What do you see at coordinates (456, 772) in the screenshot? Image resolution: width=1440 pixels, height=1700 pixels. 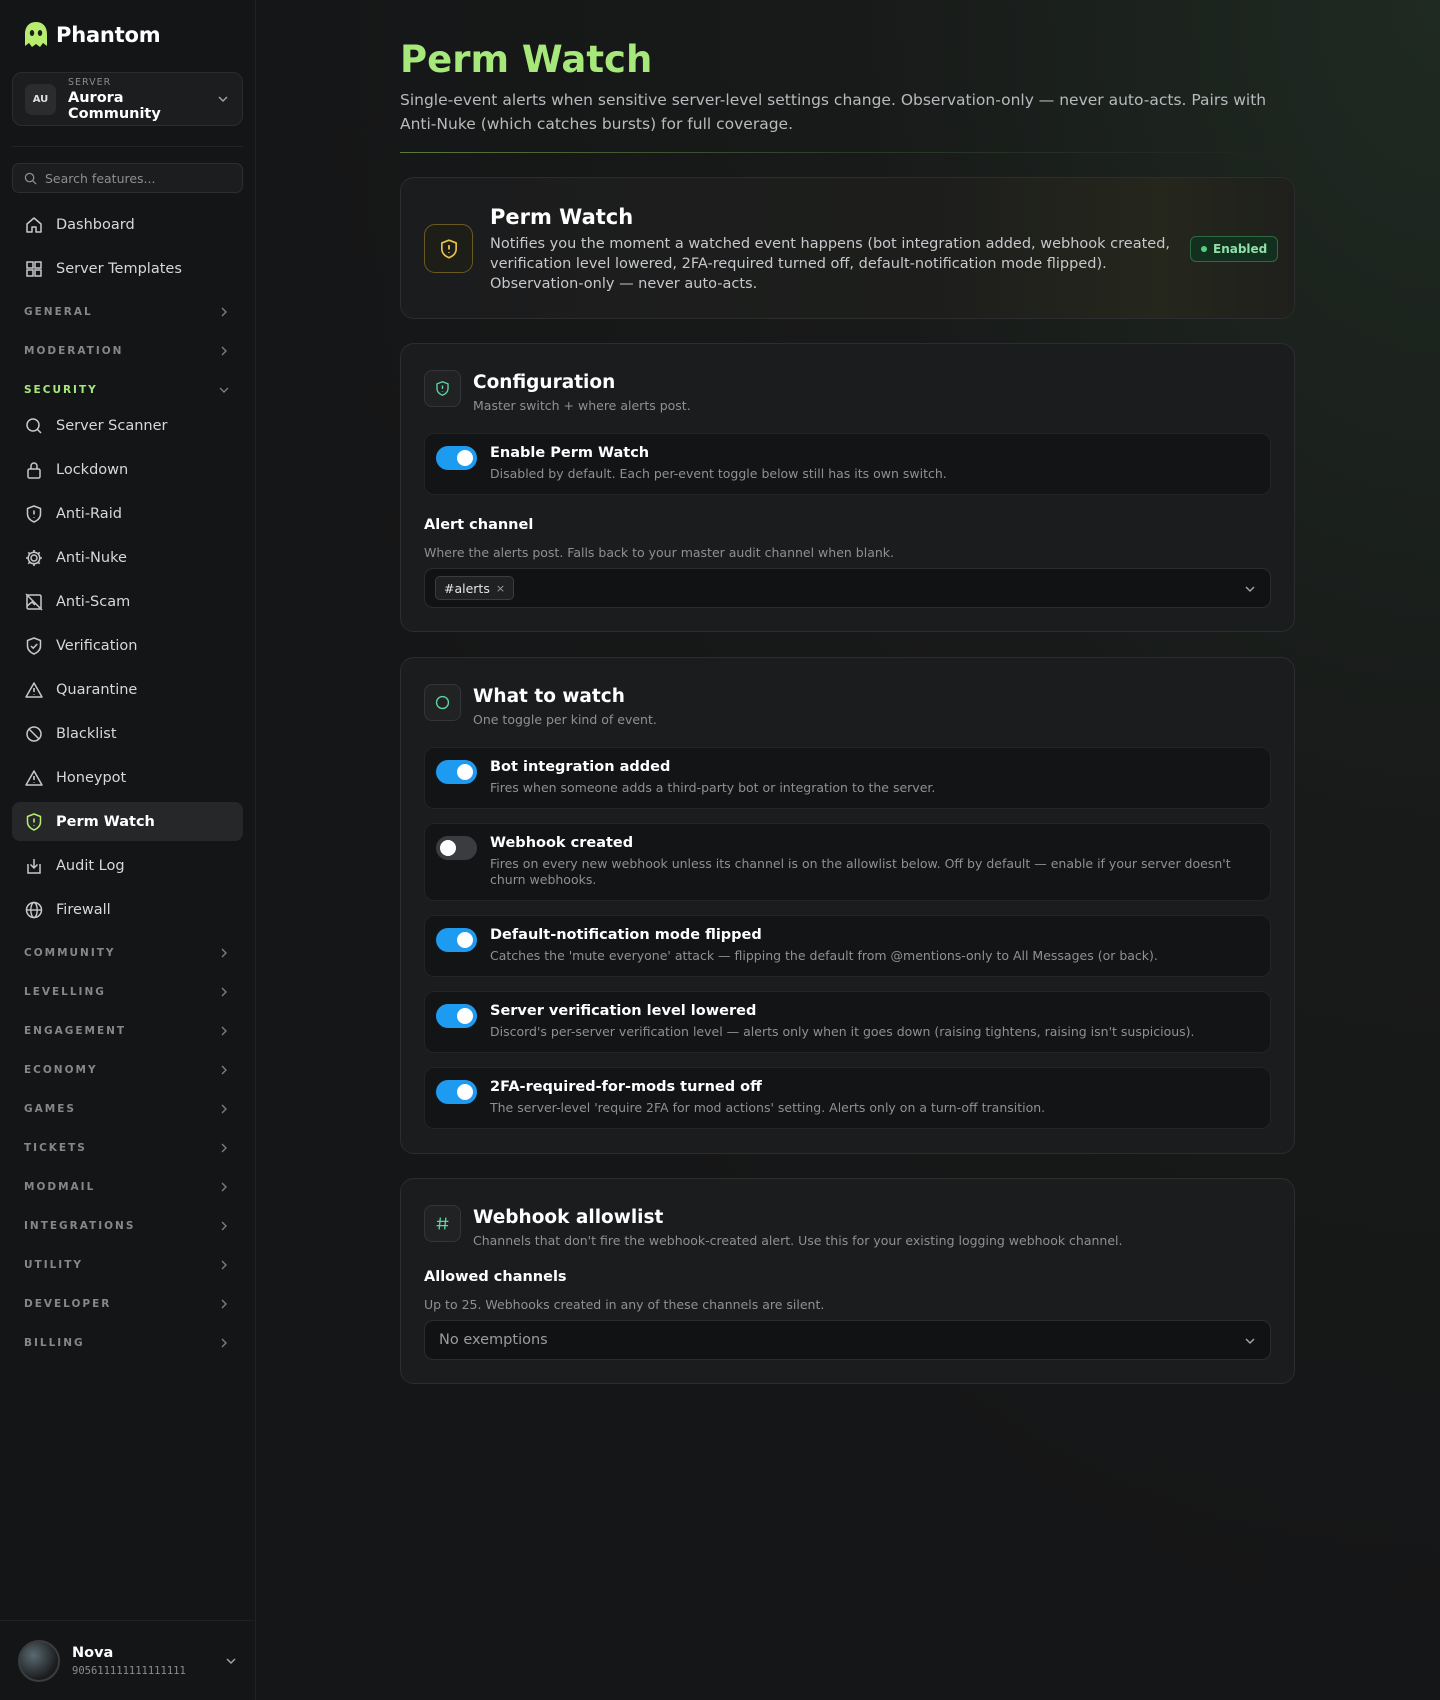 I see `bot-integration-toggle` at bounding box center [456, 772].